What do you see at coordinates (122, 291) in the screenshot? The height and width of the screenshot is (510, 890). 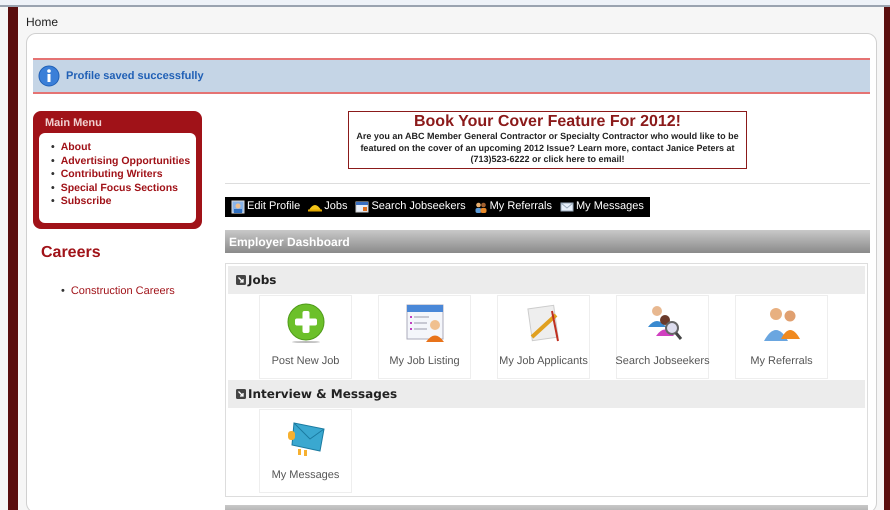 I see `careers-link: Construction Careers` at bounding box center [122, 291].